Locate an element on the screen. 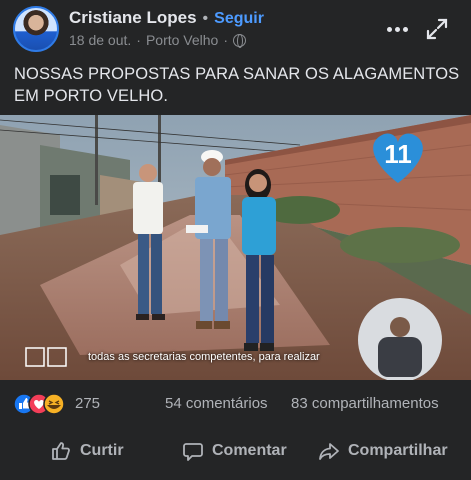 The image size is (471, 480). shares-count: 83 compartilhamentos is located at coordinates (365, 403).